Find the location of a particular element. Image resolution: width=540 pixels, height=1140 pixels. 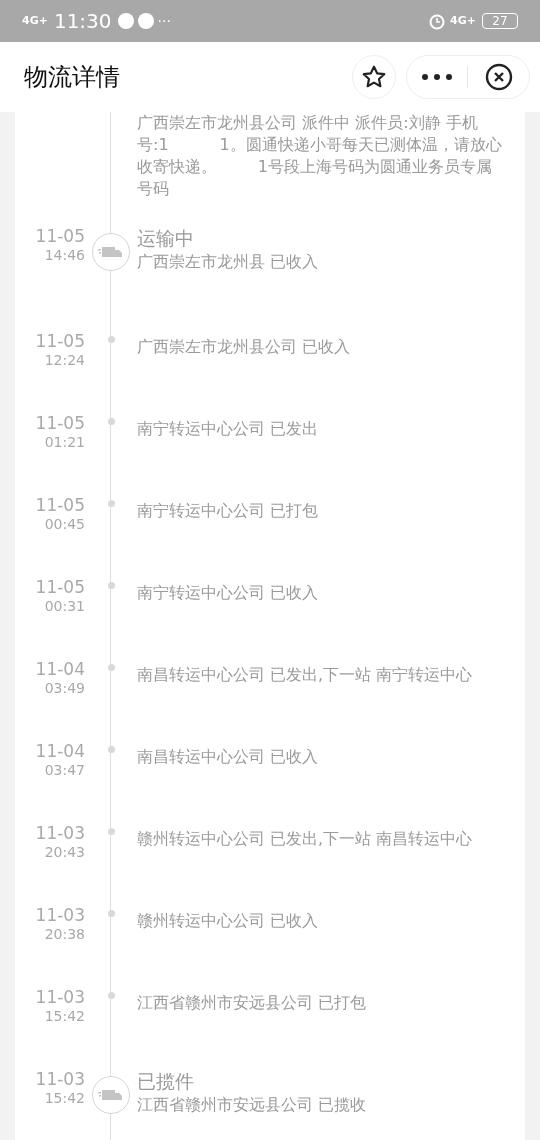

time-text: 00:31 is located at coordinates (64, 606).